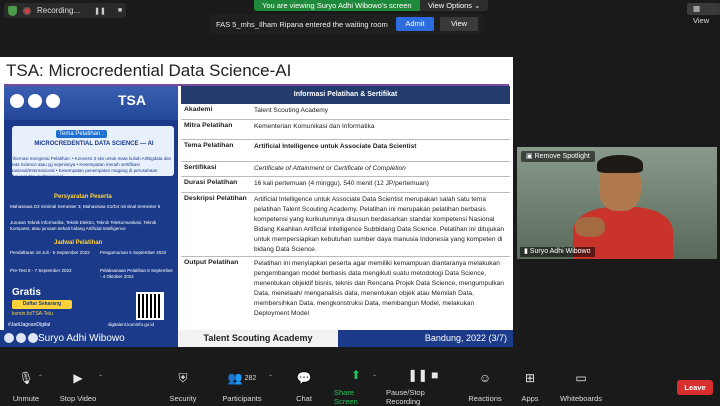 The height and width of the screenshot is (406, 720). Describe the element at coordinates (53, 101) in the screenshot. I see `telkom-logo-icon` at that location.